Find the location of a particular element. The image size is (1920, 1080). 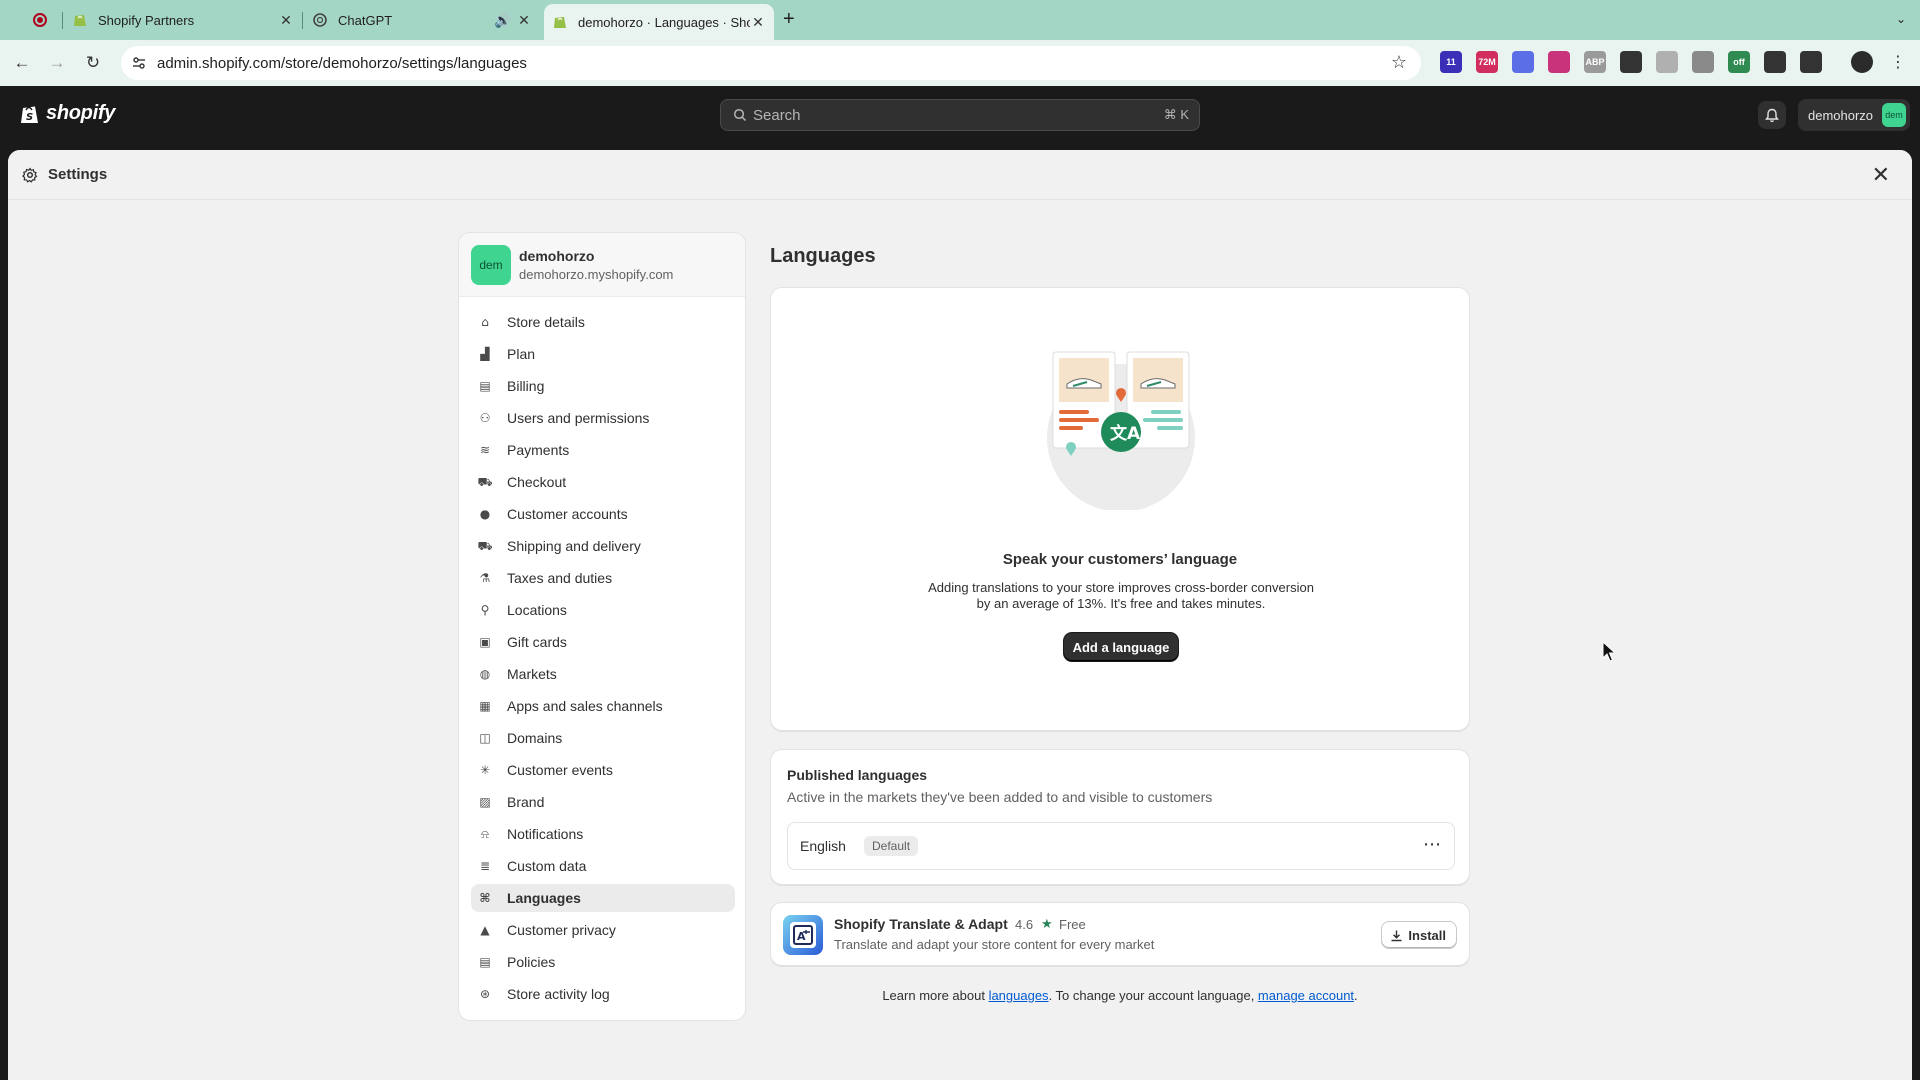

sidebar-item-checkout: ⛟ Checkout is located at coordinates (603, 482).